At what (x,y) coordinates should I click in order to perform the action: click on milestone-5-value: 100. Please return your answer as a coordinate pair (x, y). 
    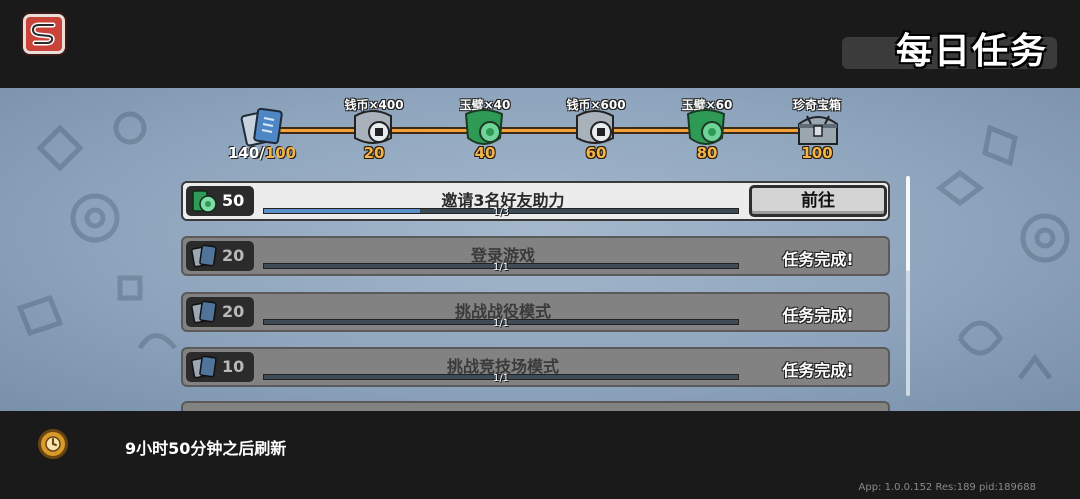
    Looking at the image, I should click on (817, 153).